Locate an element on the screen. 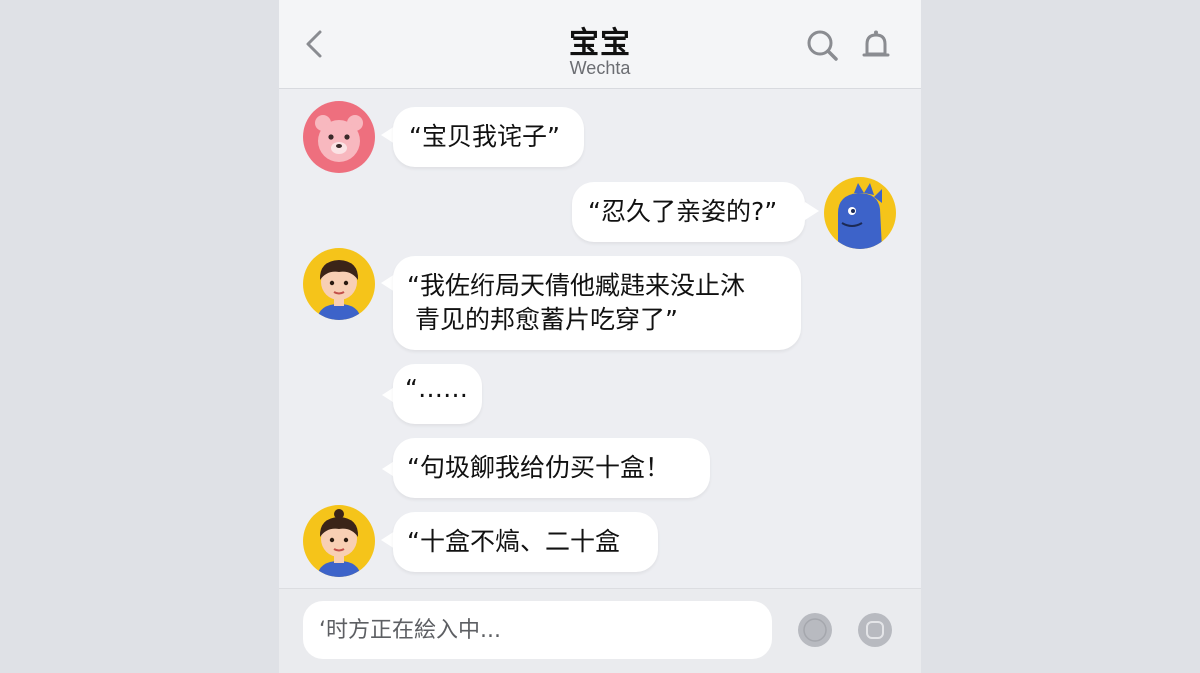 The width and height of the screenshot is (1200, 673). message-text: “十盒不熇、二十盒 is located at coordinates (513, 541).